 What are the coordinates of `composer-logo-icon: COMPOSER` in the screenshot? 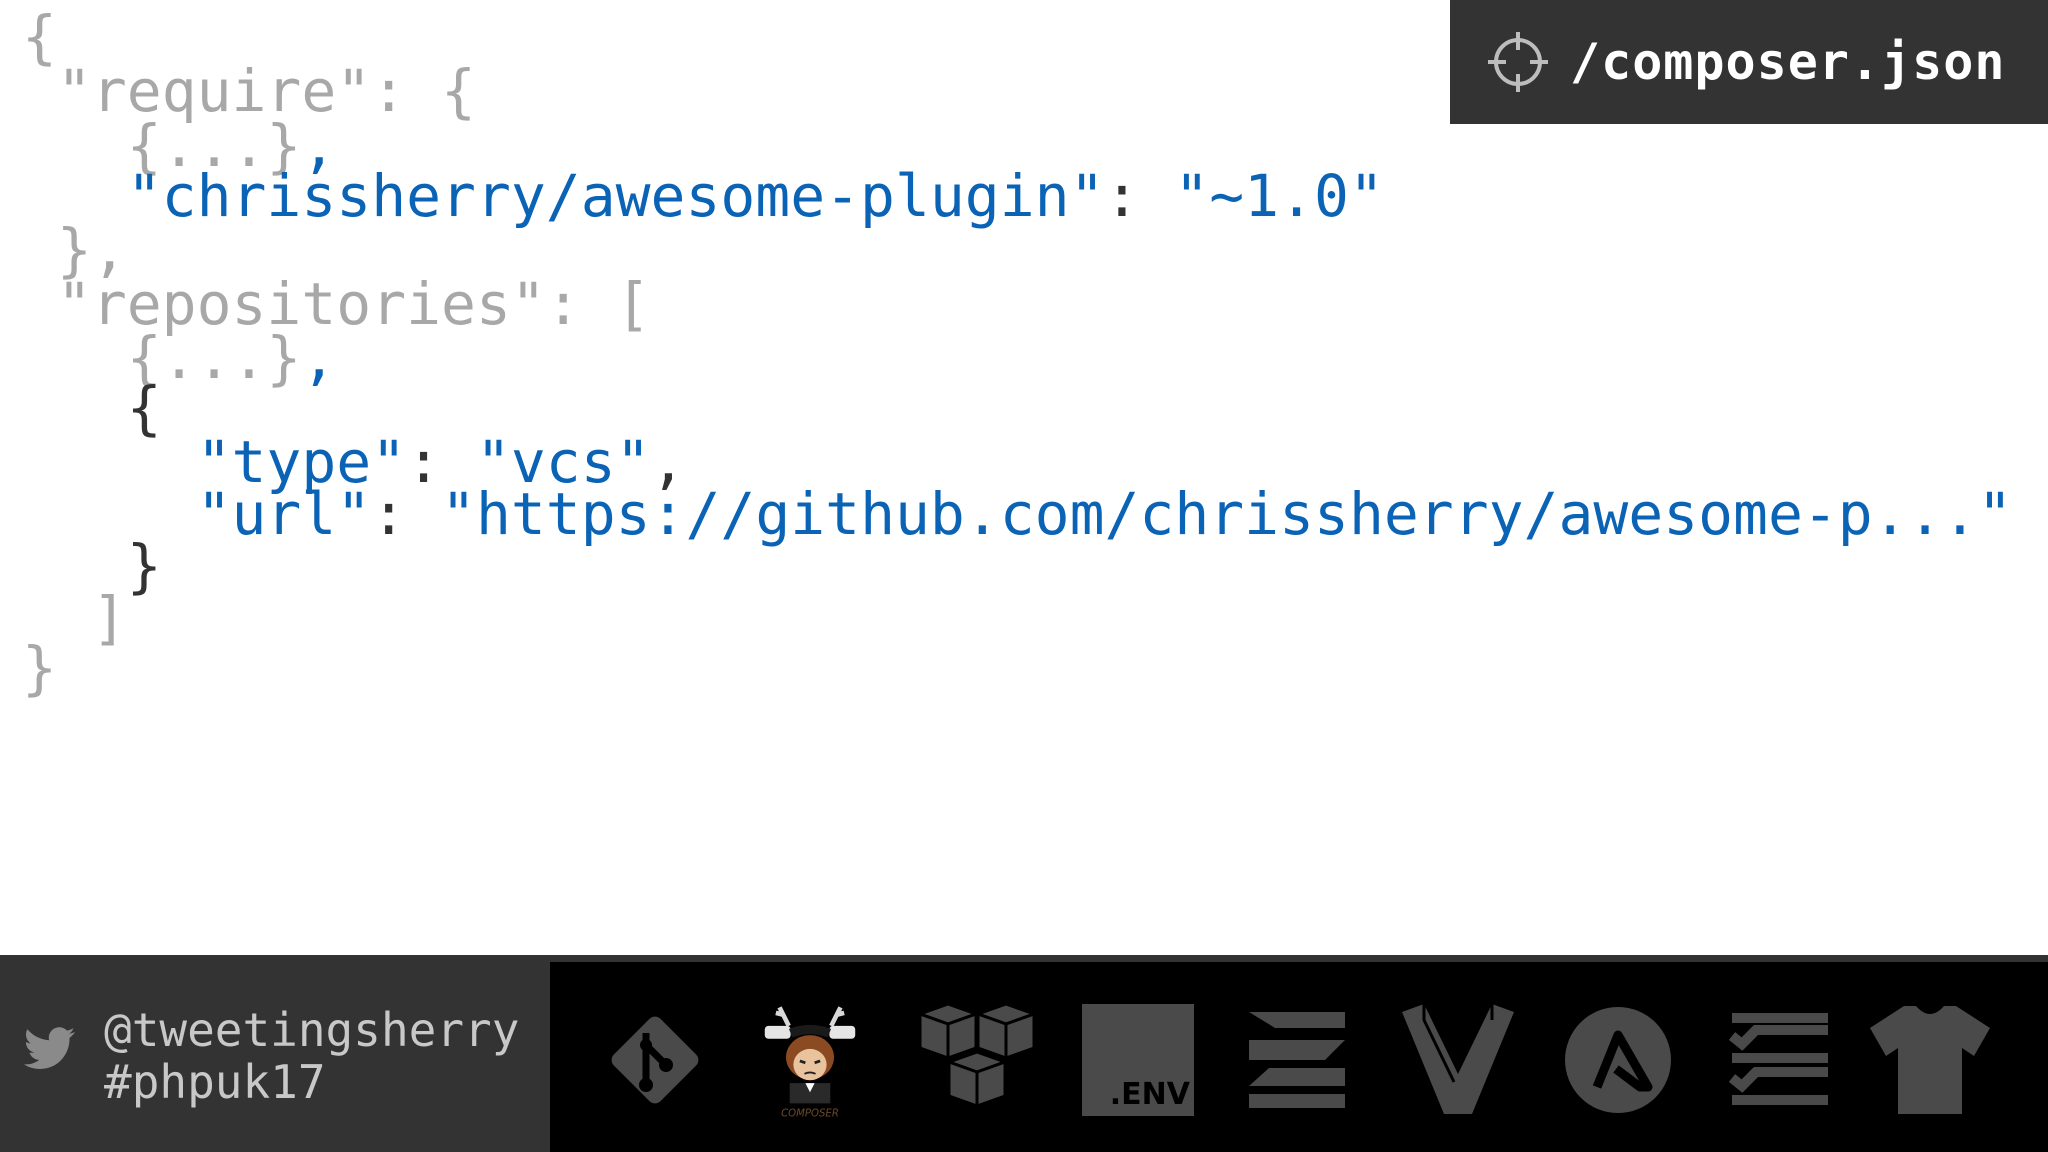 It's located at (810, 1060).